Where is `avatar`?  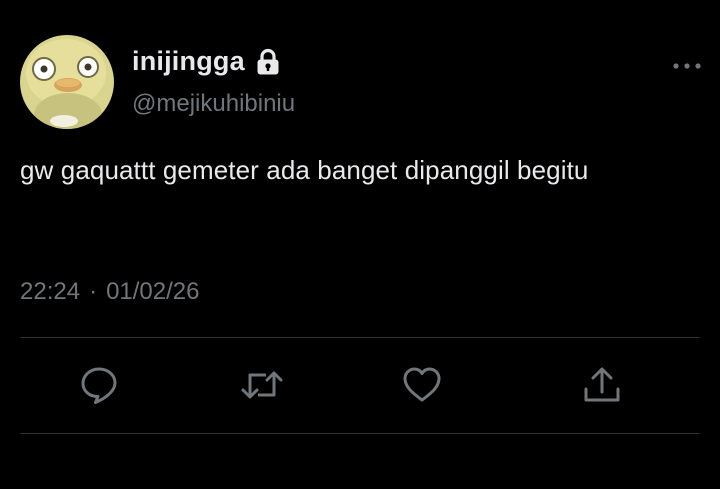
avatar is located at coordinates (67, 82).